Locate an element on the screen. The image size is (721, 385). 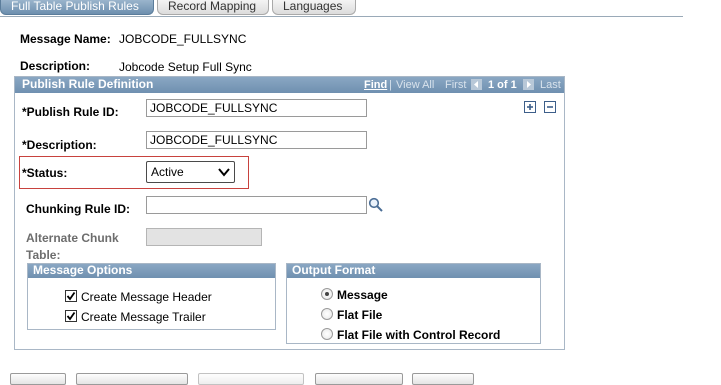
output-message-label: Message is located at coordinates (362, 295).